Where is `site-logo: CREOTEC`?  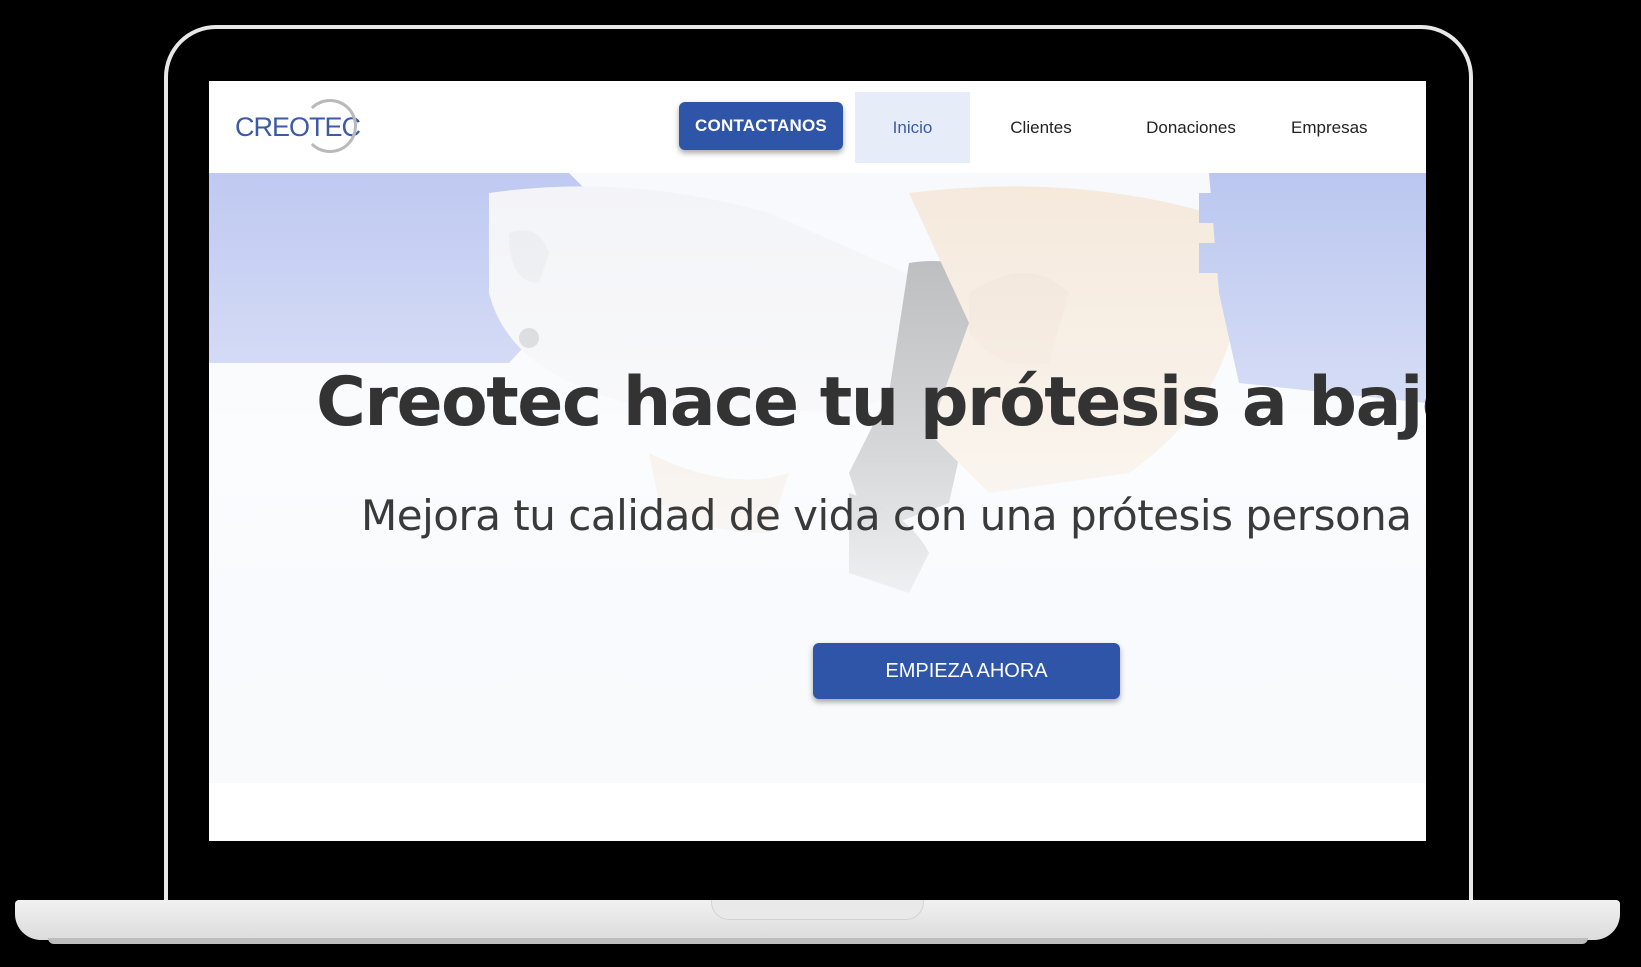 site-logo: CREOTEC is located at coordinates (303, 128).